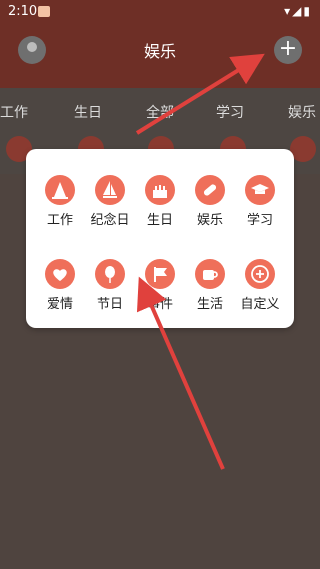  I want to click on cake-icon, so click(160, 190).